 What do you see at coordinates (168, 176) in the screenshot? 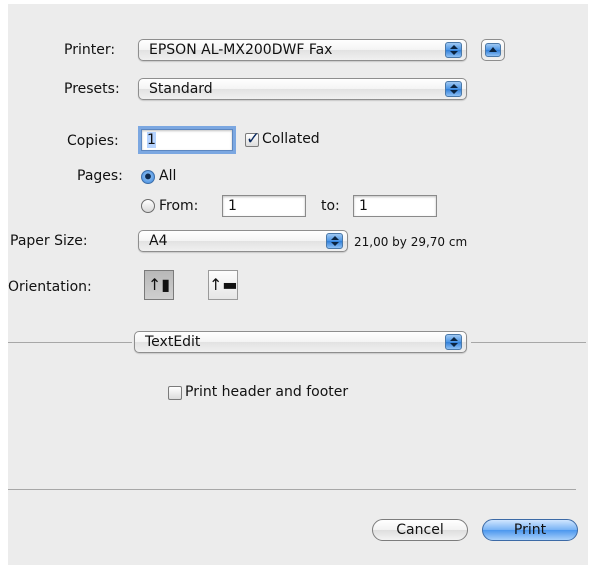
I see `pages-all-label: All` at bounding box center [168, 176].